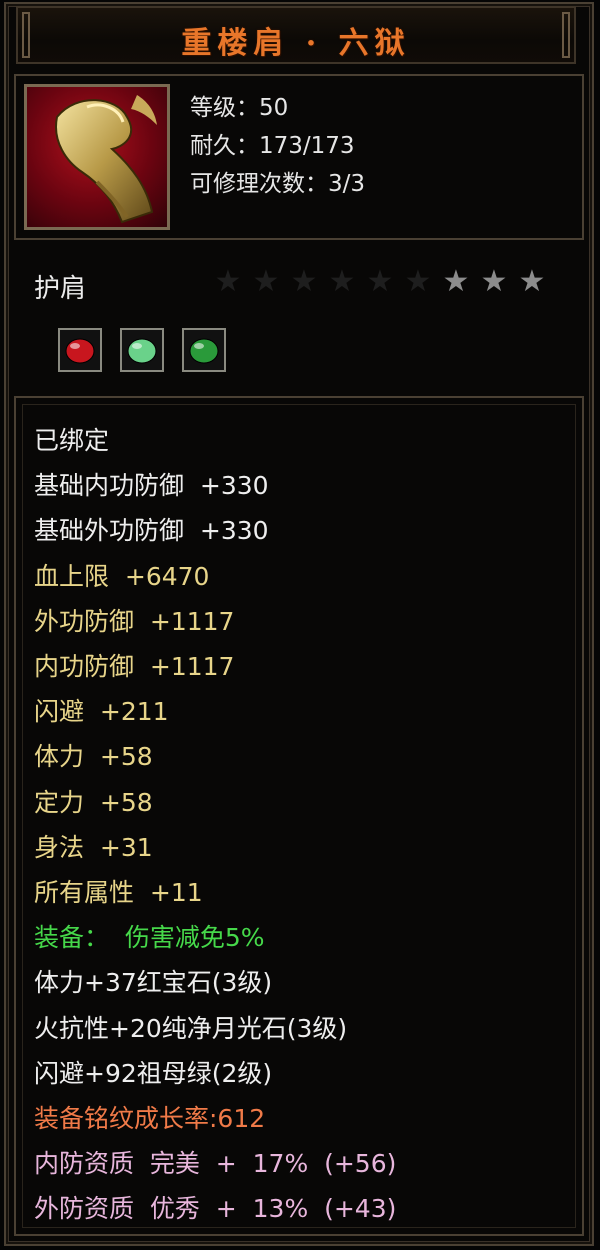 The width and height of the screenshot is (600, 1250). Describe the element at coordinates (60, 289) in the screenshot. I see `item-type: 护肩` at that location.